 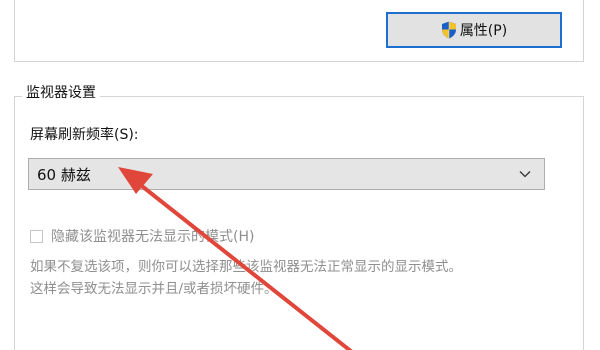 I want to click on hide-modes-label: 隐藏该监视器无法显示的模式(H), so click(x=153, y=237).